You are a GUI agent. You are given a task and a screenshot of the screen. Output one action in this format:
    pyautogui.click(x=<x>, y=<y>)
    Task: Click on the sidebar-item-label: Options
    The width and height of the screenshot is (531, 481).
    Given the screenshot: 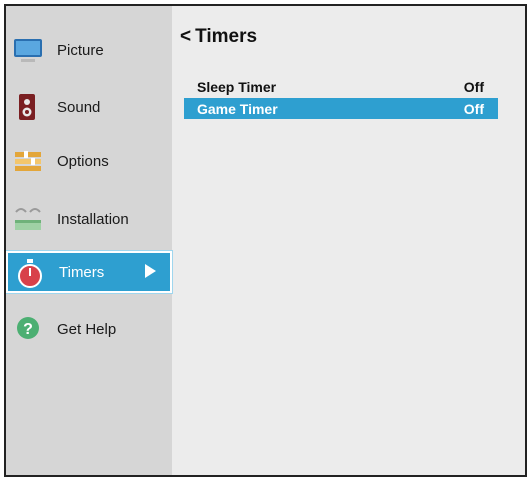 What is the action you would take?
    pyautogui.click(x=83, y=161)
    